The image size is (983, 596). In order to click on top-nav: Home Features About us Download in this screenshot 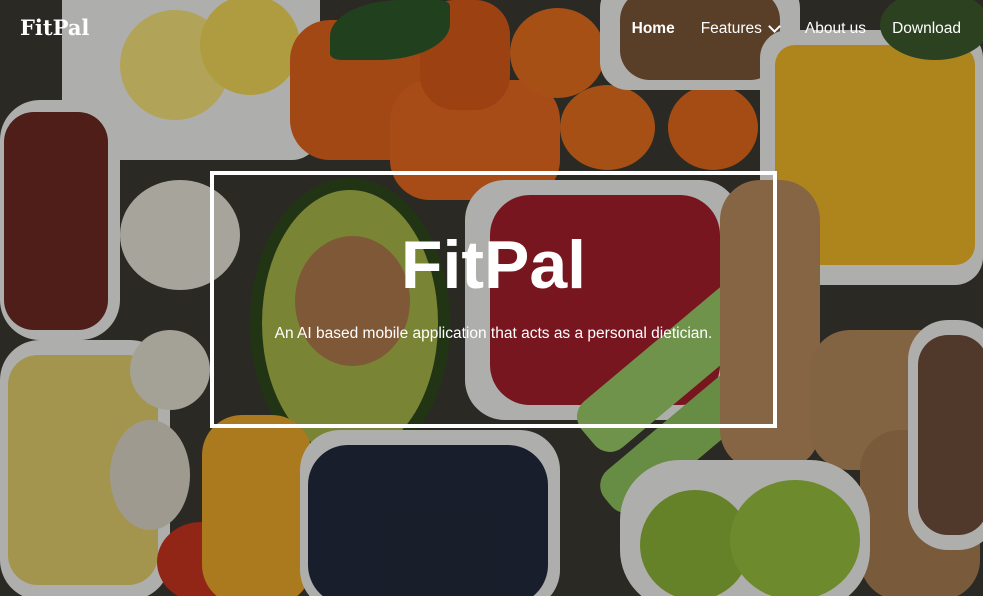, I will do `click(783, 29)`.